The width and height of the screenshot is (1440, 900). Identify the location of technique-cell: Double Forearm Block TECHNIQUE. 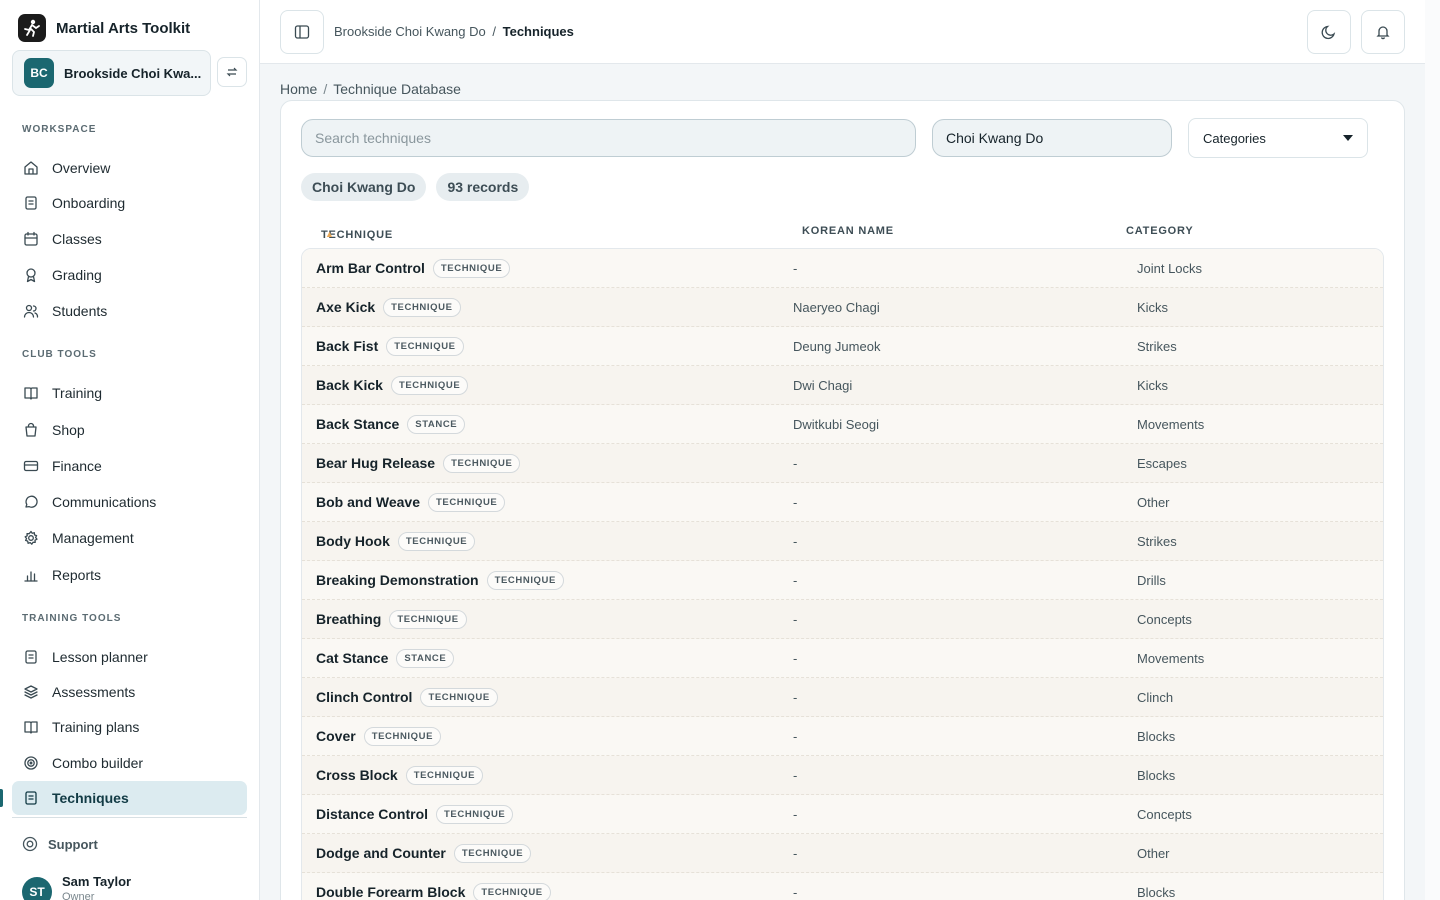
(433, 886).